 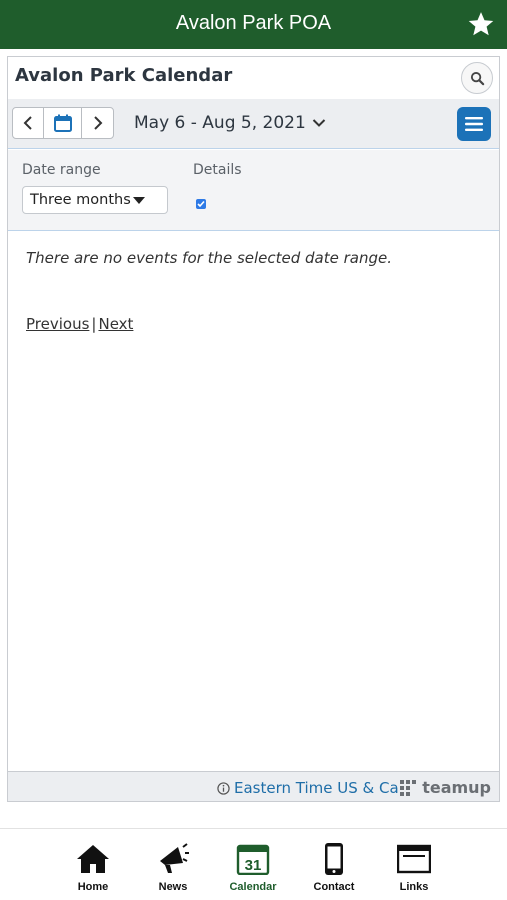 I want to click on chevron-right-icon, so click(x=97, y=123).